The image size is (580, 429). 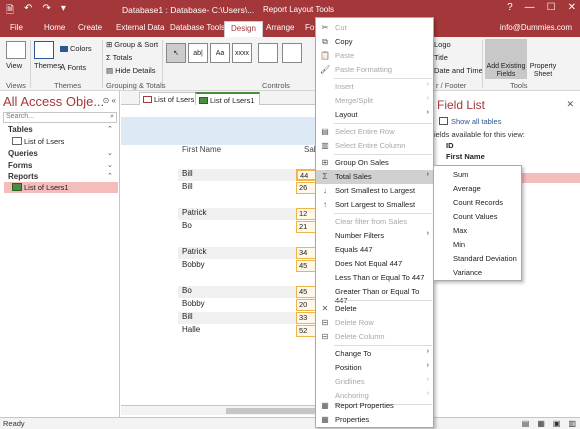 I want to click on menu-item-delete-row: ⊟ Delete Row, so click(x=374, y=323).